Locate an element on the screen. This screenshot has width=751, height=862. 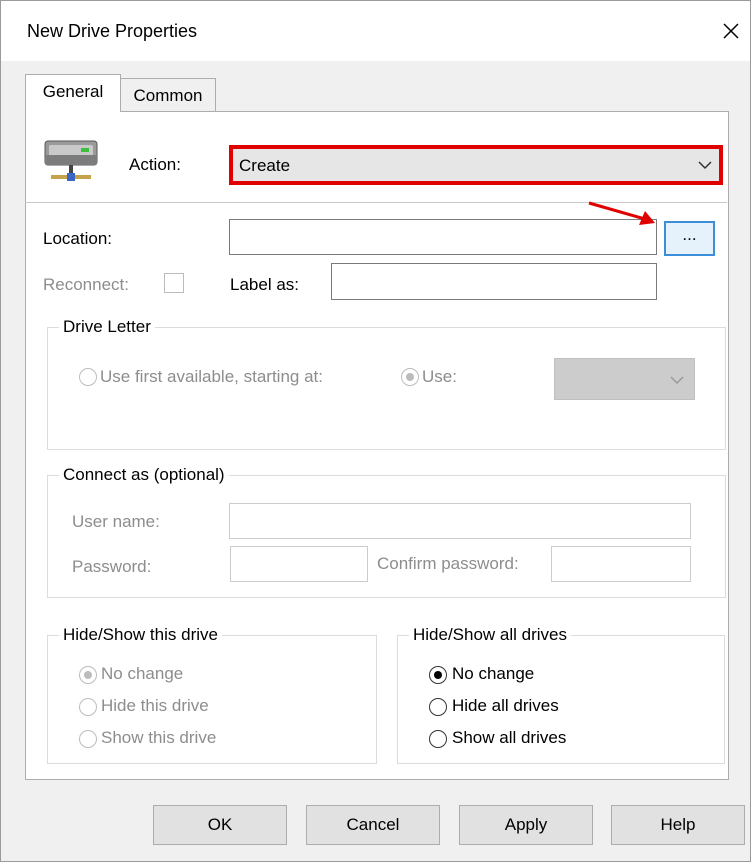
show-this-drive-label: Show this drive is located at coordinates (159, 737).